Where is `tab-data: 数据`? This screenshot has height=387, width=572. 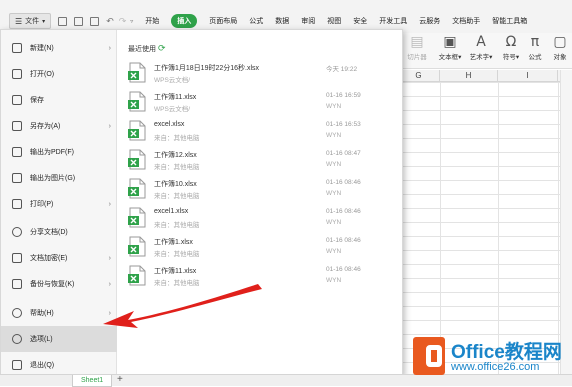 tab-data: 数据 is located at coordinates (282, 21).